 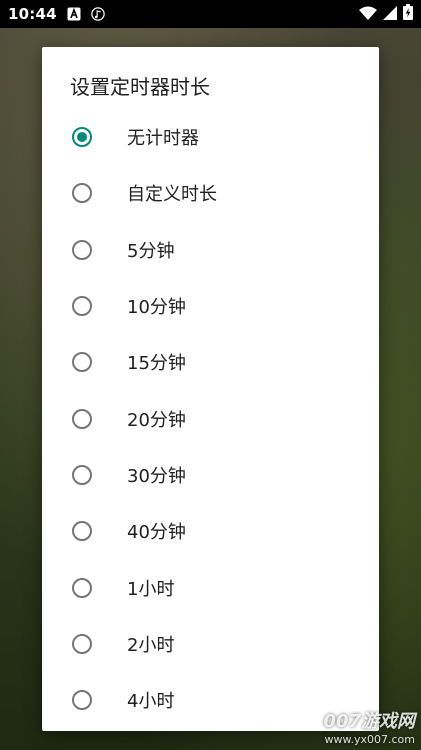 What do you see at coordinates (408, 14) in the screenshot?
I see `battery-icon` at bounding box center [408, 14].